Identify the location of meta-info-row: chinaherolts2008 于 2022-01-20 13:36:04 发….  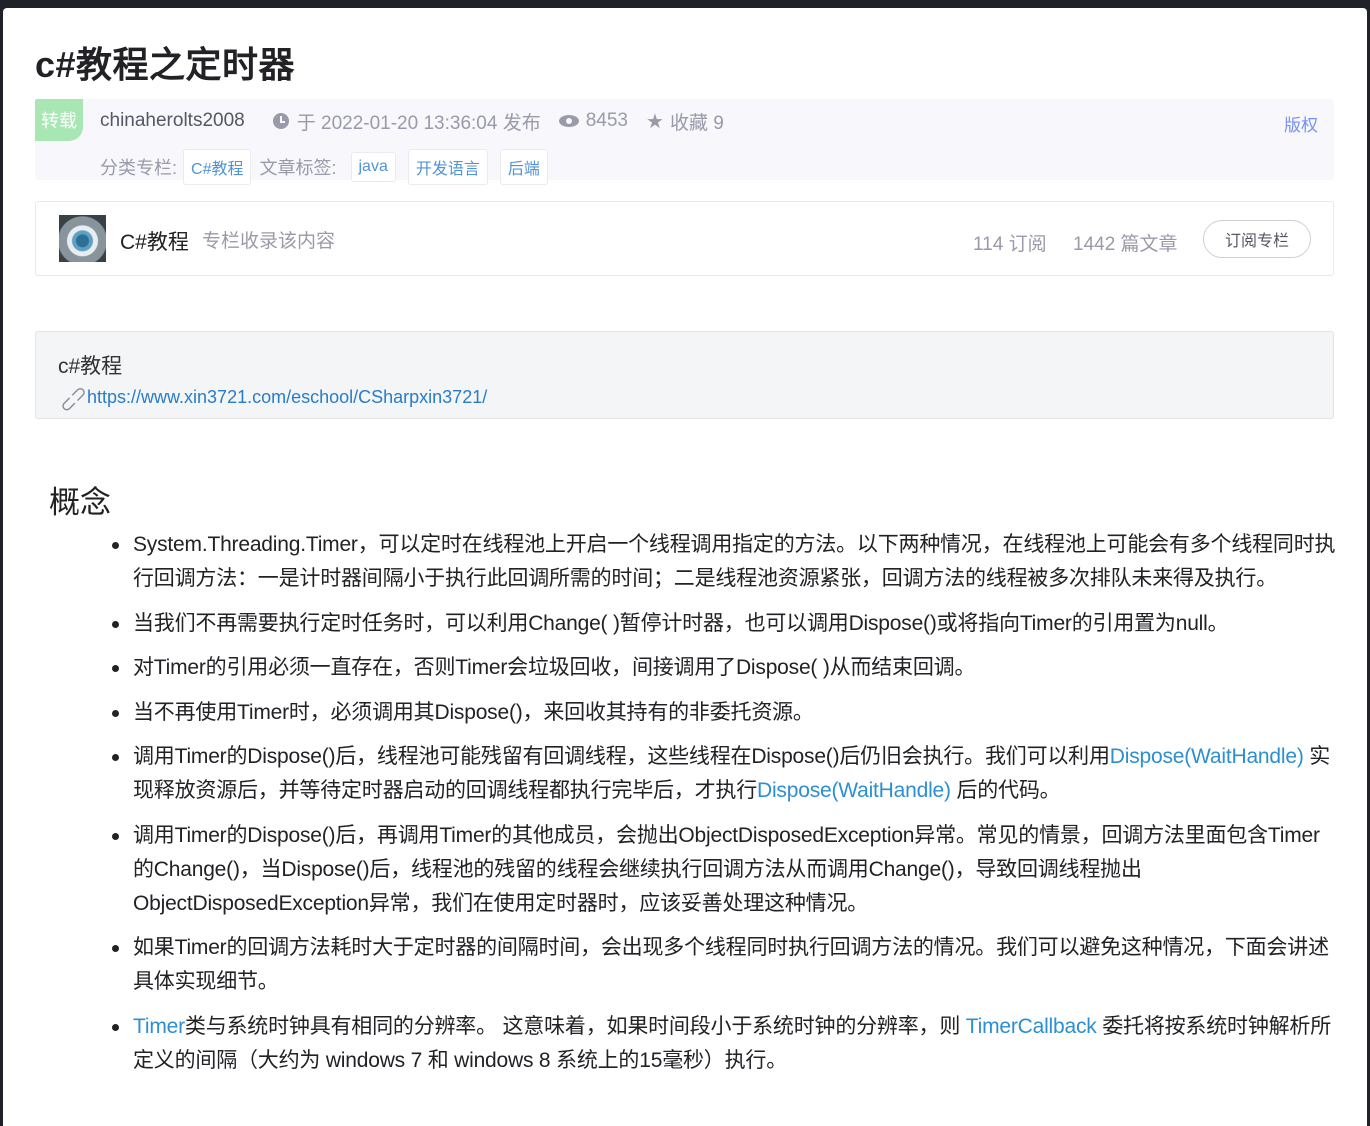
(421, 121).